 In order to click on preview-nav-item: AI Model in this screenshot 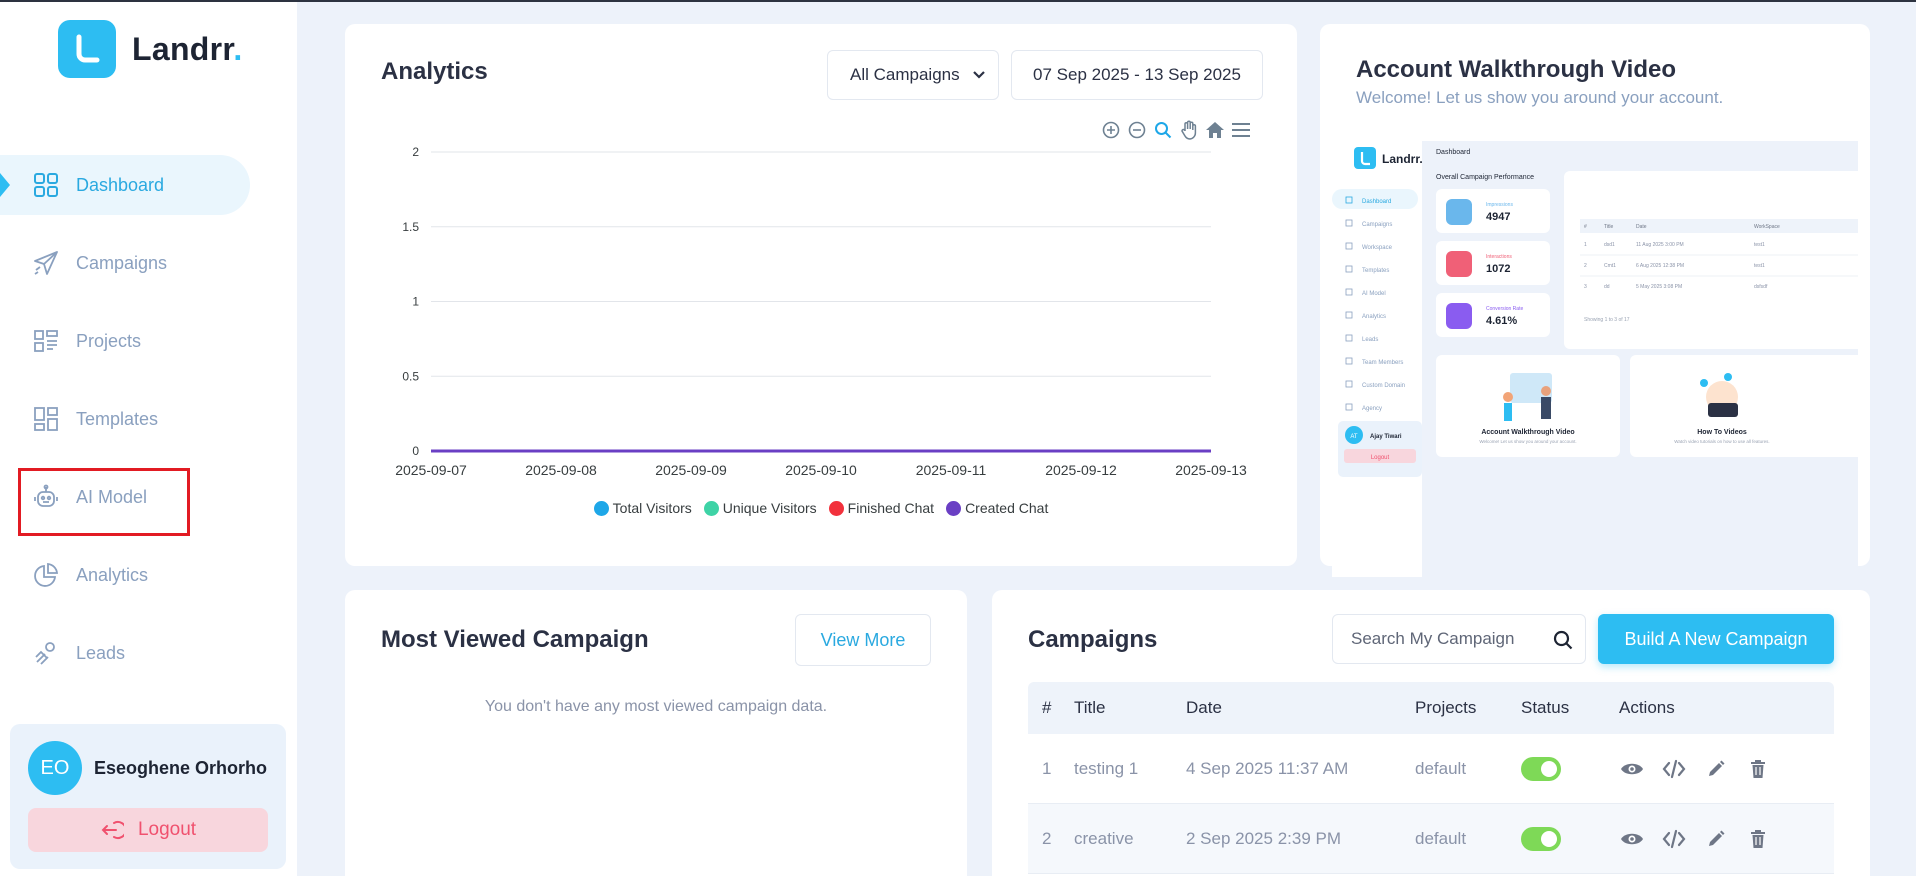, I will do `click(1374, 294)`.